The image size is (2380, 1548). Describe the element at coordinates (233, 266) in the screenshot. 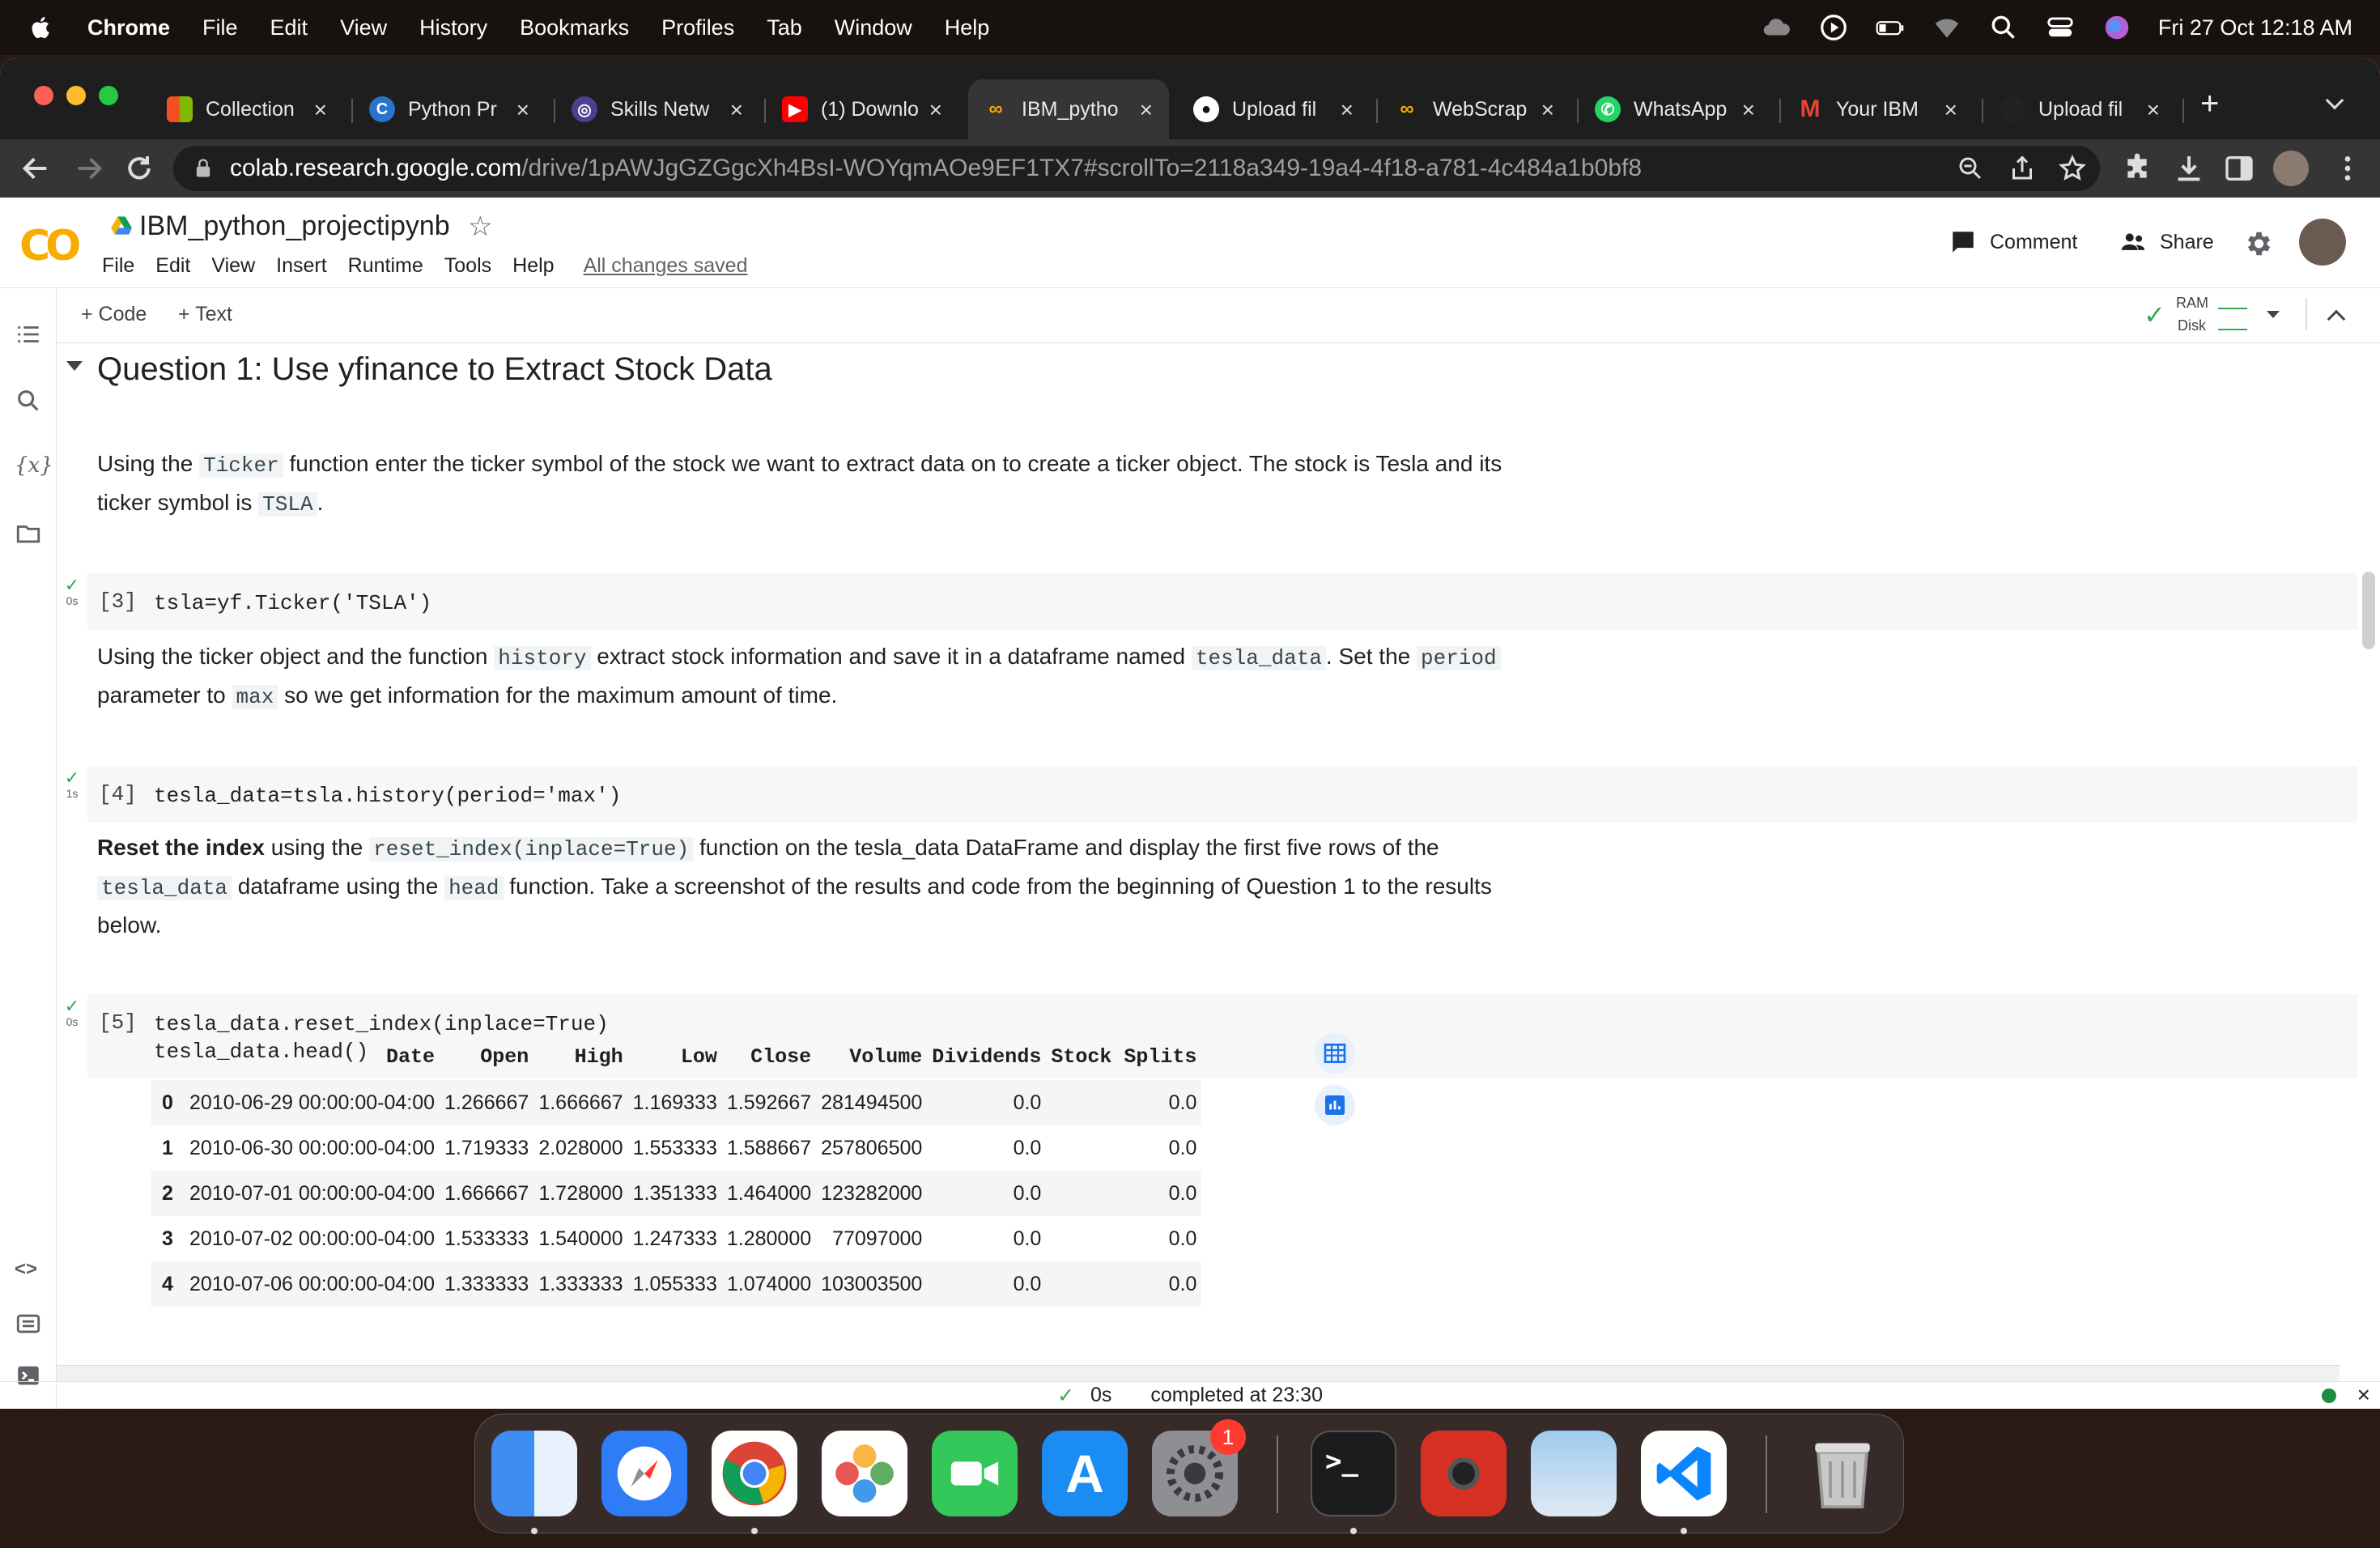

I see `nb-menu-view: View` at that location.